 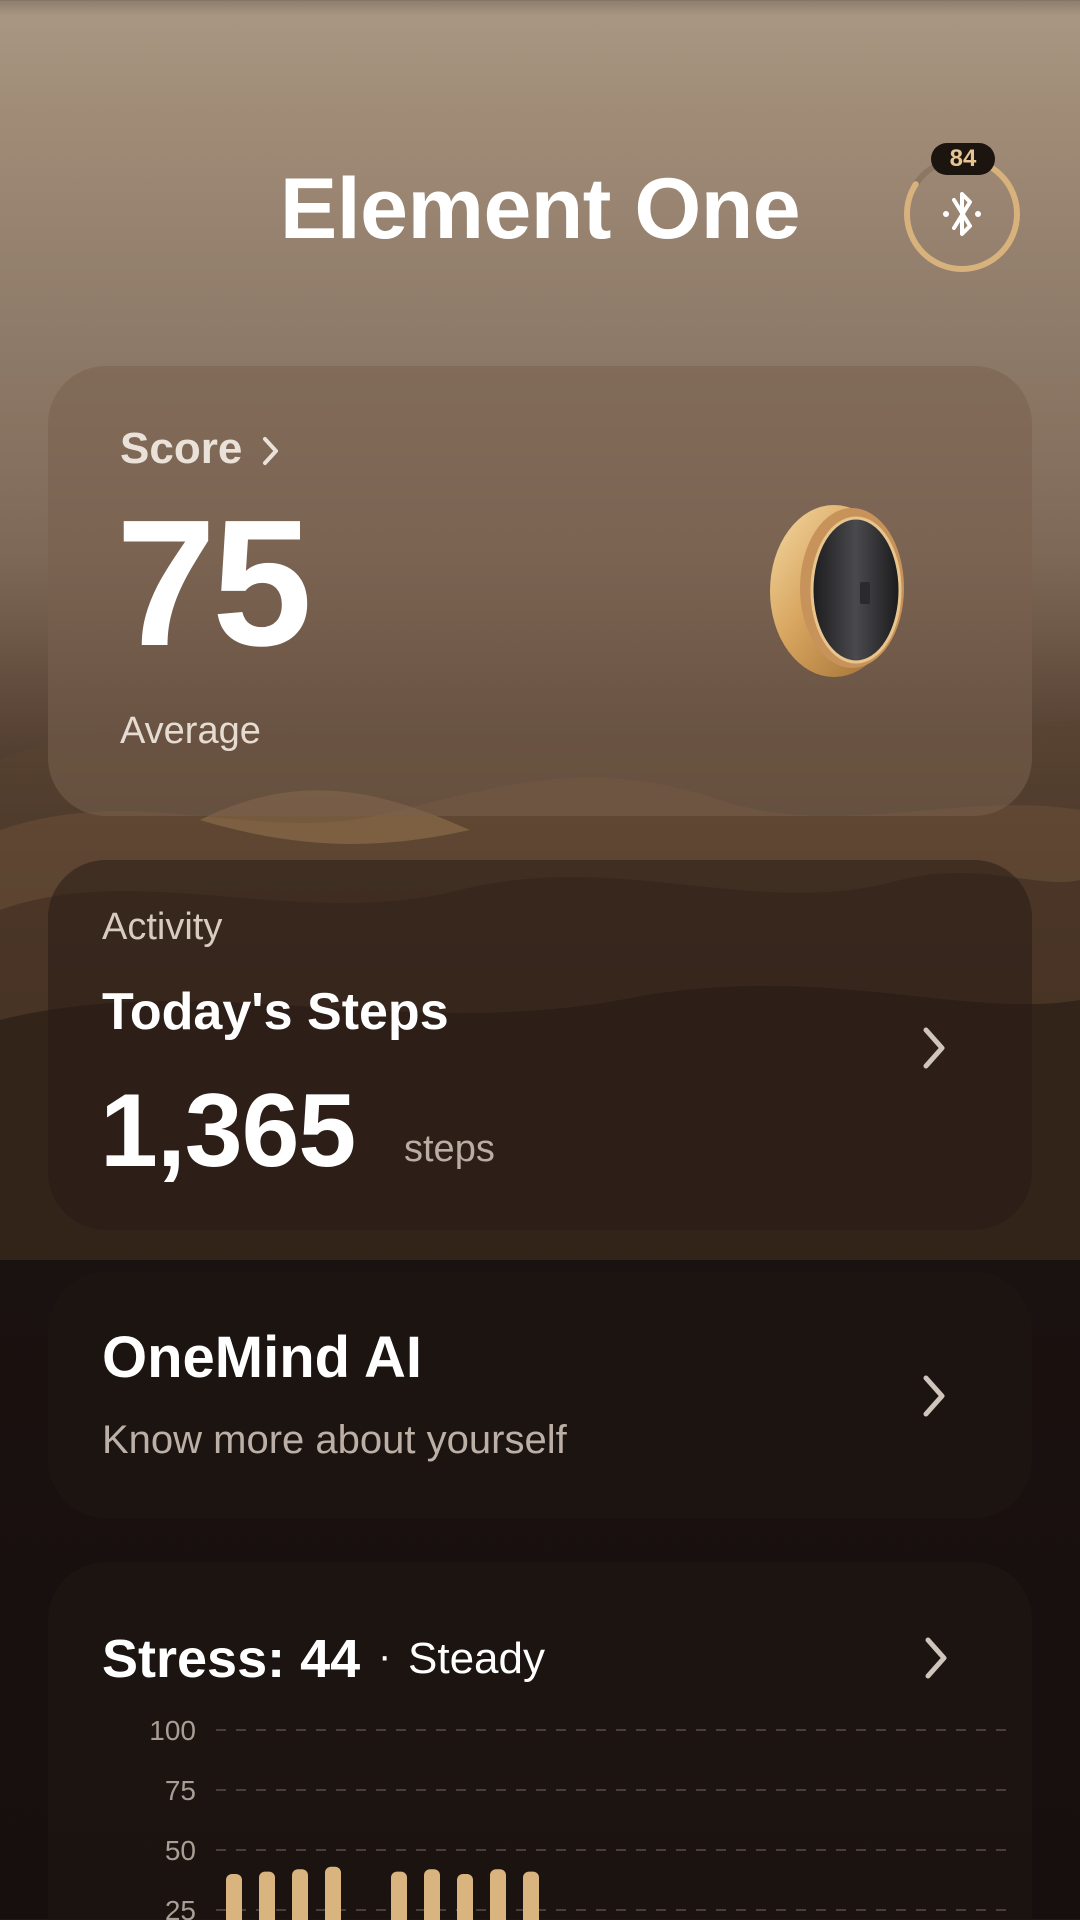 What do you see at coordinates (540, 1395) in the screenshot?
I see `onemind-ai-card: OneMind AI Know more about yourself` at bounding box center [540, 1395].